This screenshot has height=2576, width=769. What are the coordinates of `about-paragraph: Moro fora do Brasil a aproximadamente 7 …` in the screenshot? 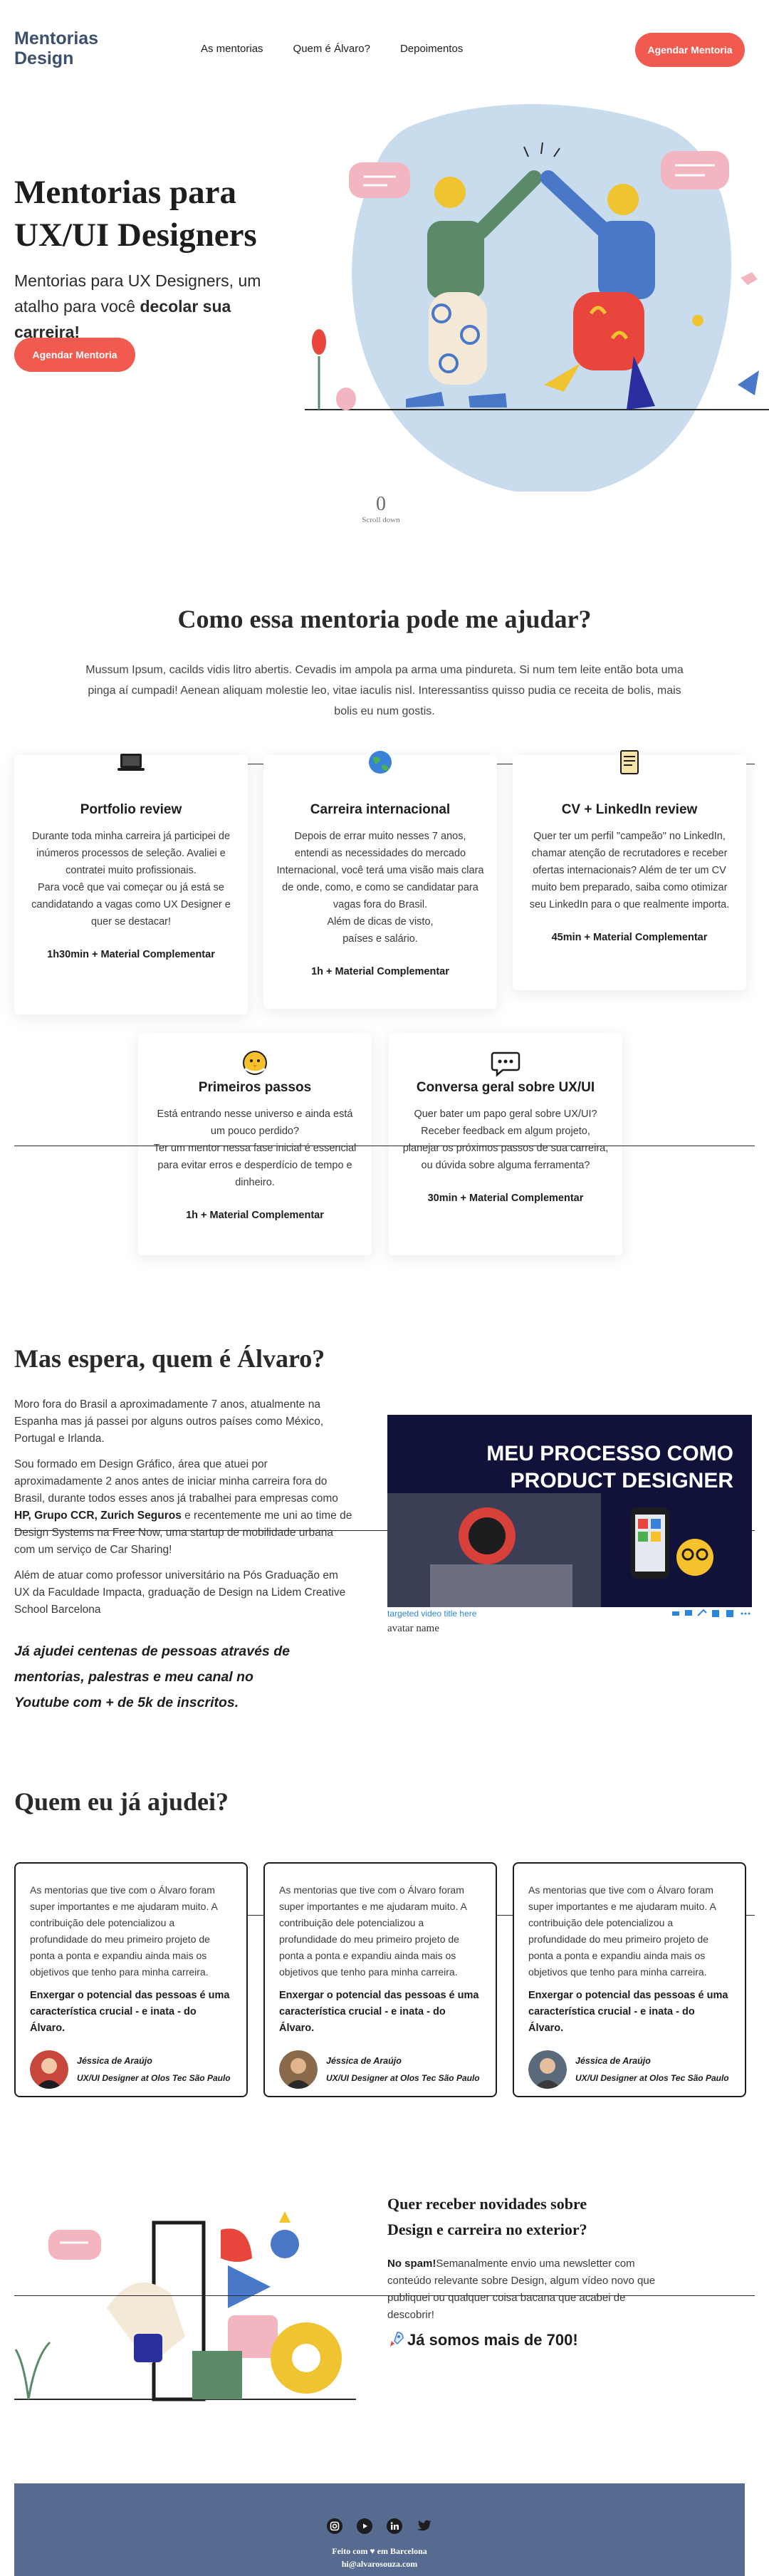 It's located at (169, 1421).